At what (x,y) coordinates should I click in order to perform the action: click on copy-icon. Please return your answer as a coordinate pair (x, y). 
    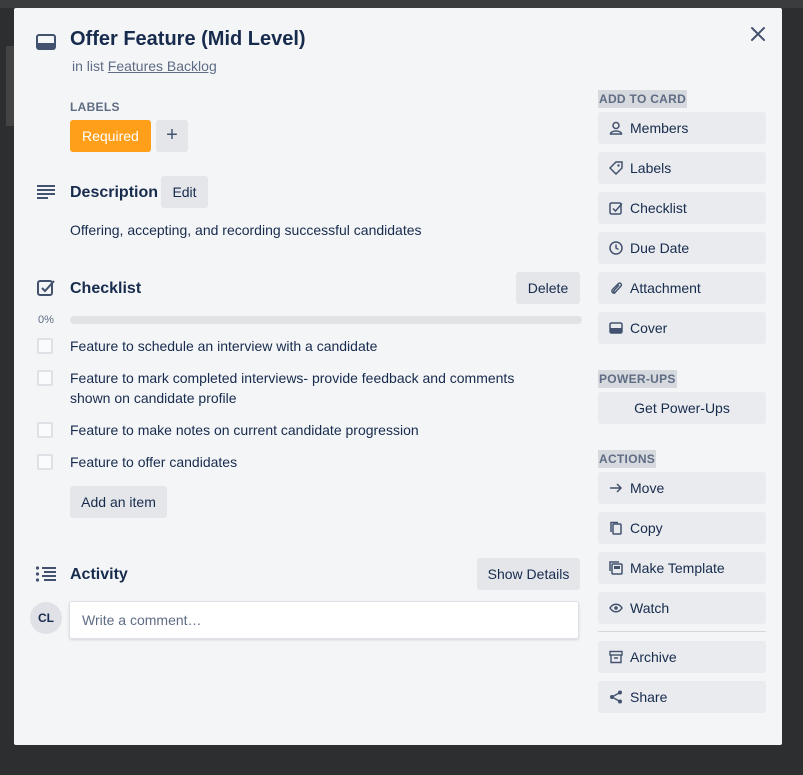
    Looking at the image, I should click on (616, 528).